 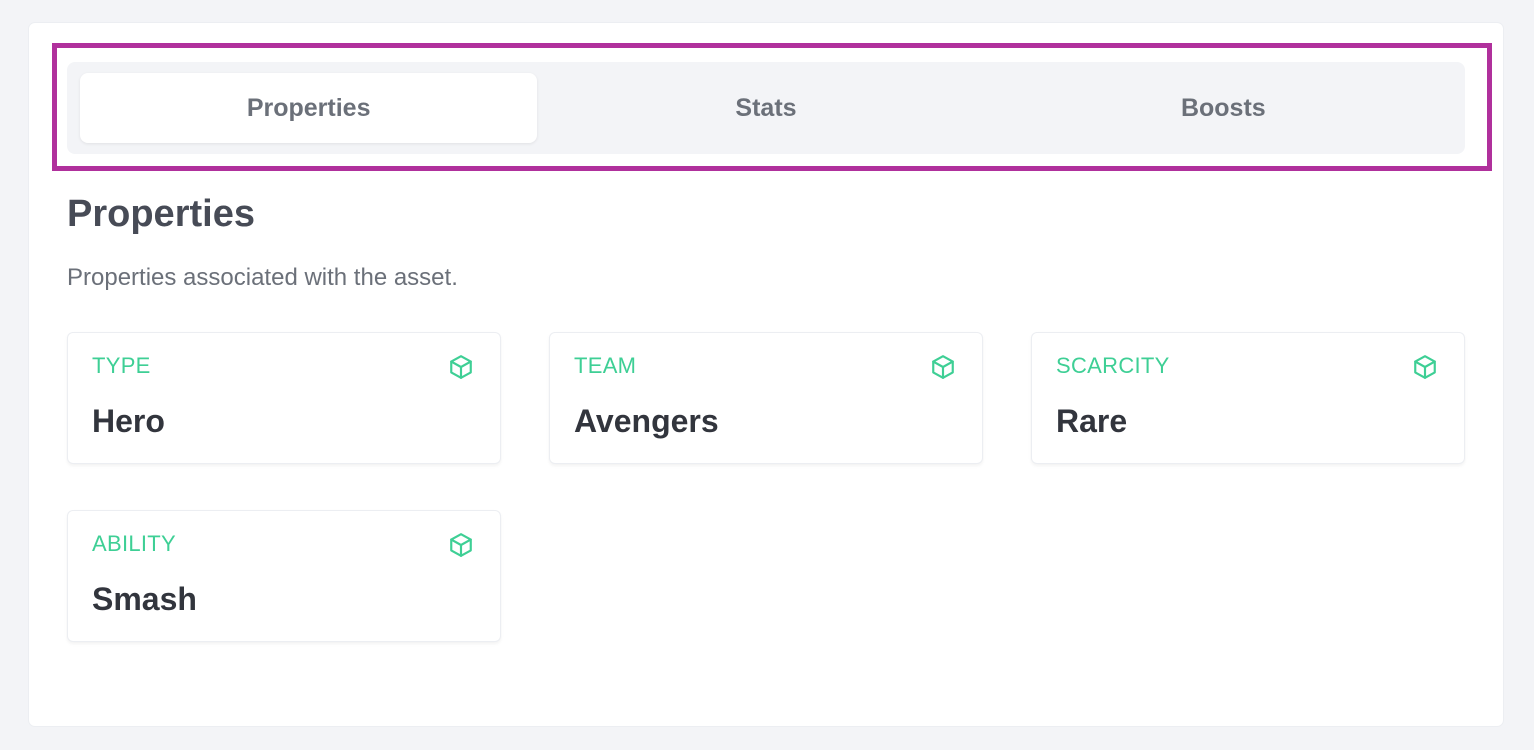 What do you see at coordinates (284, 398) in the screenshot?
I see `property-card-type: TYPE Hero` at bounding box center [284, 398].